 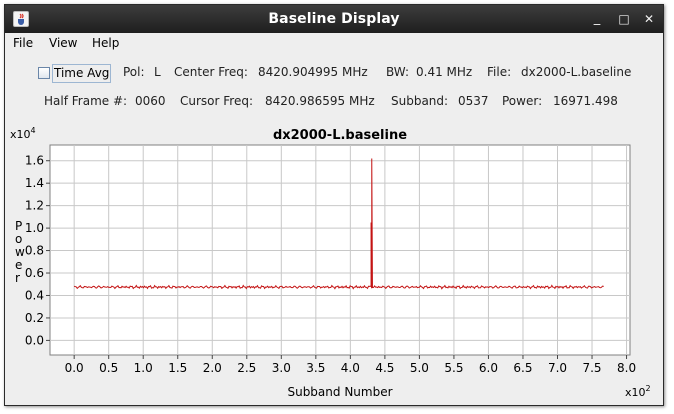 I want to click on x-tick-label: 0.5, so click(x=108, y=368).